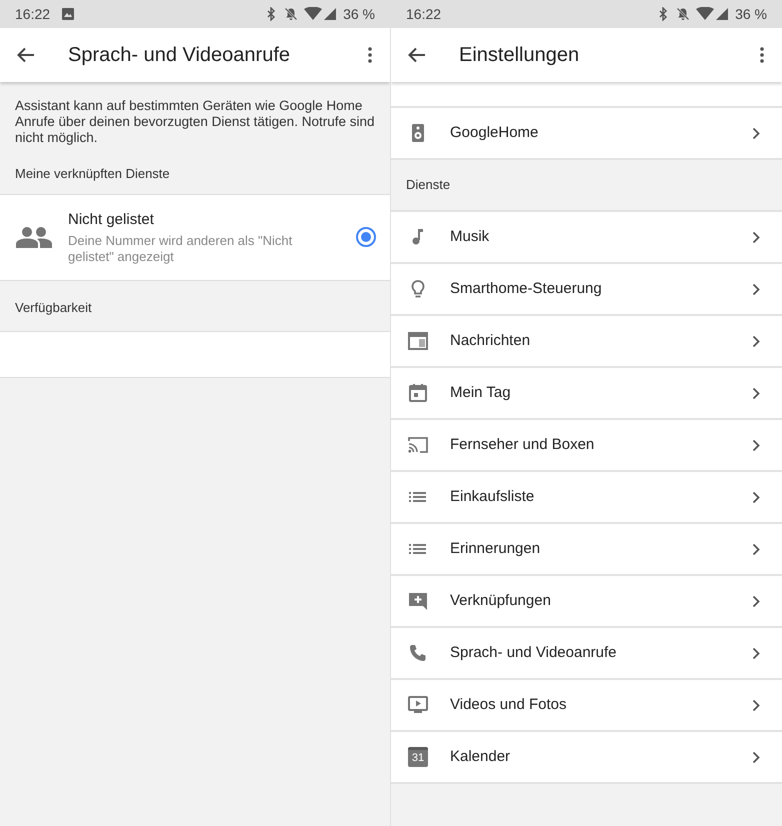 This screenshot has height=826, width=782. Describe the element at coordinates (586, 394) in the screenshot. I see `settings-list-item: Mein Tag` at that location.